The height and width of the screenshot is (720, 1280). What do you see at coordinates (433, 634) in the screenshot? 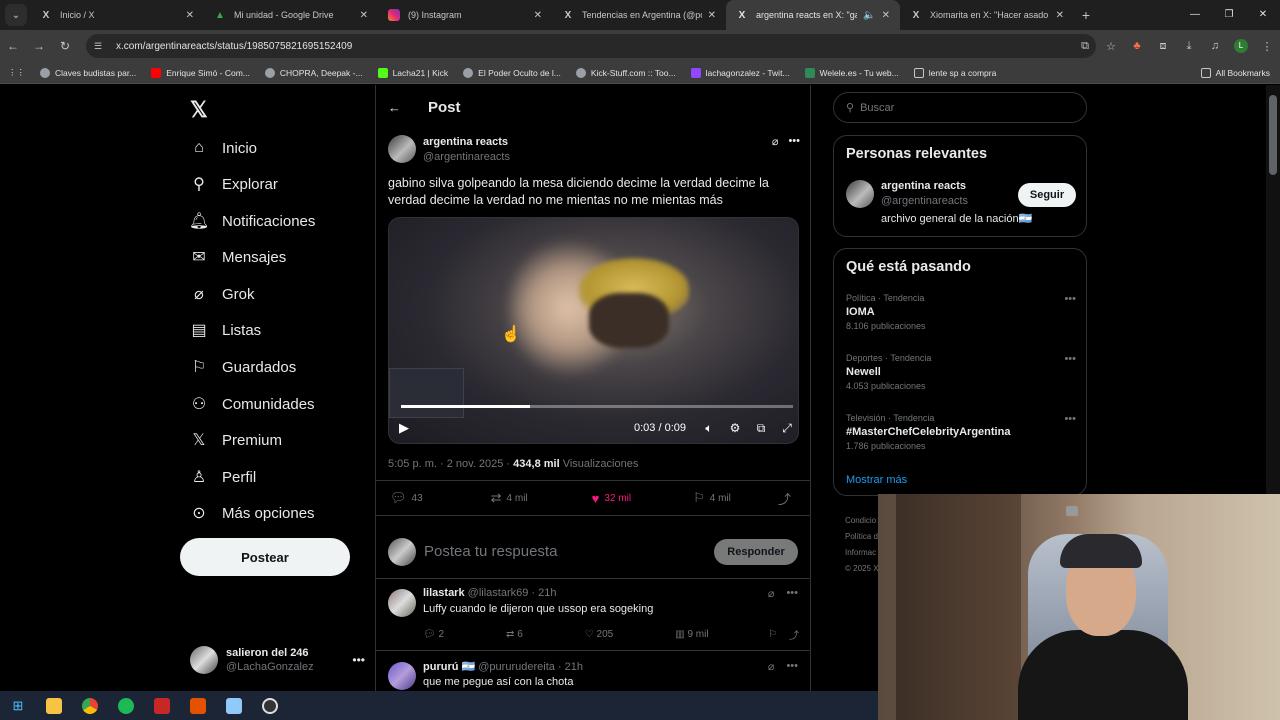
I see `reply-stat: 💬︎ 2` at bounding box center [433, 634].